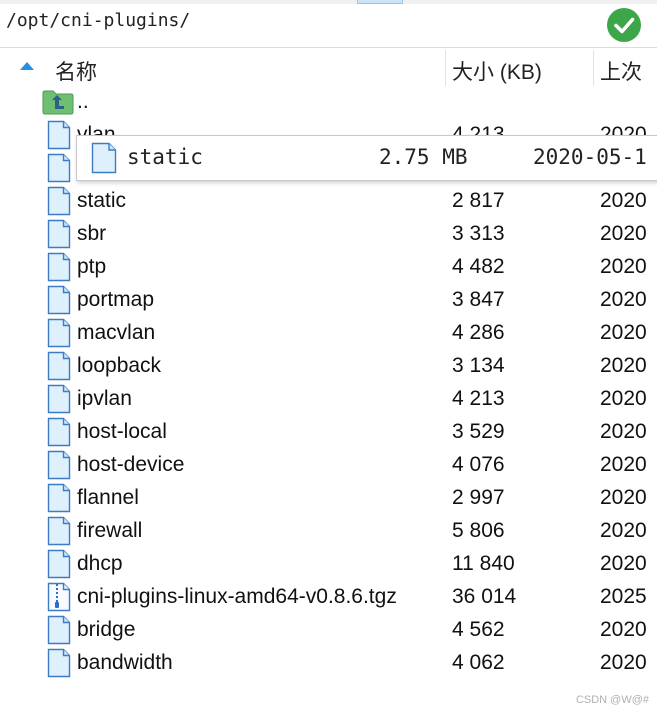 The width and height of the screenshot is (657, 711). What do you see at coordinates (423, 157) in the screenshot?
I see `tooltip-size: 2.75 MB` at bounding box center [423, 157].